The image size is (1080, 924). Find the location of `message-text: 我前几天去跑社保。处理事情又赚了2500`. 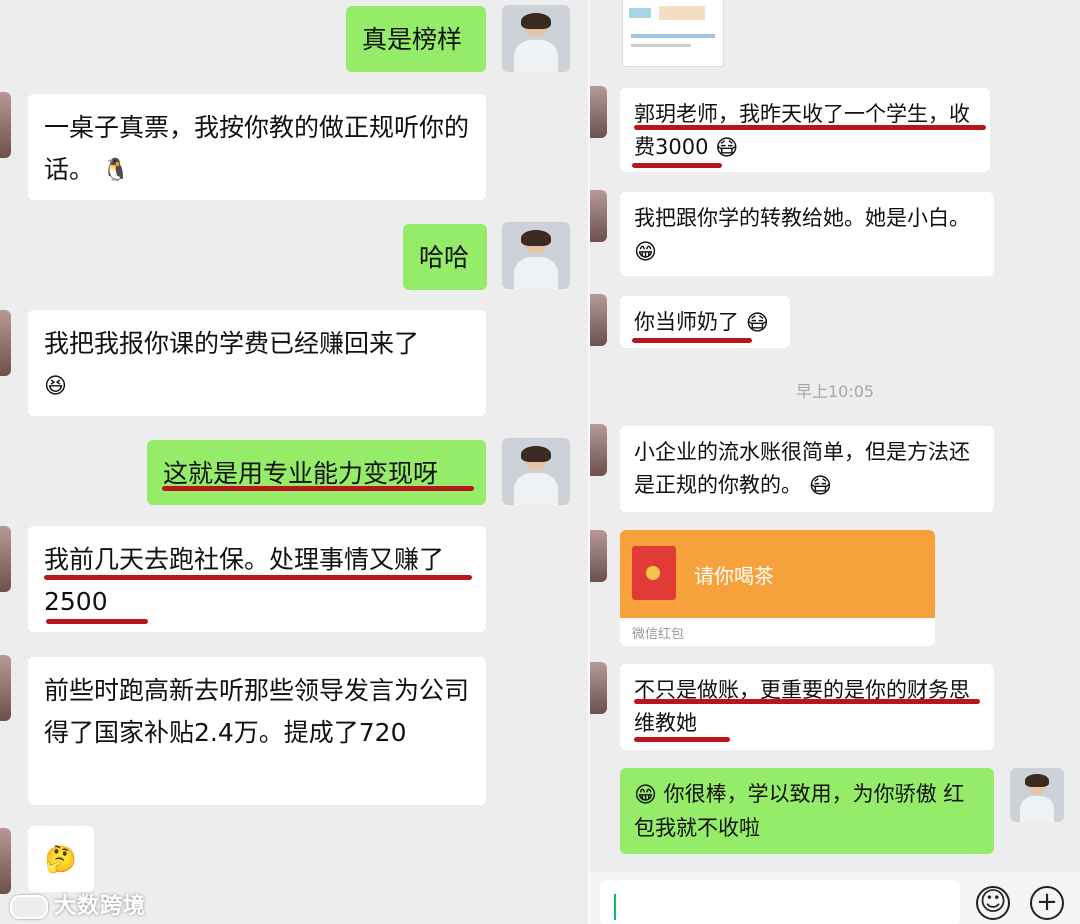

message-text: 我前几天去跑社保。处理事情又赚了2500 is located at coordinates (244, 580).